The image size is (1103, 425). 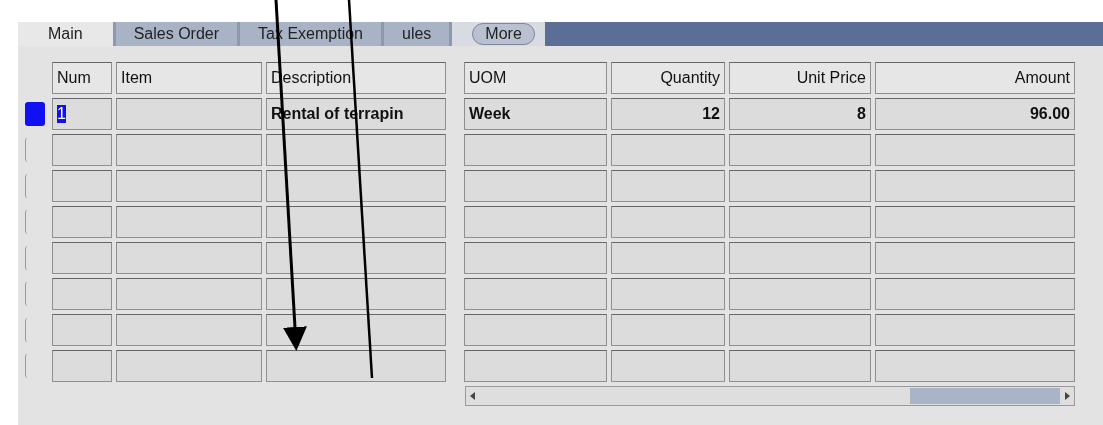 What do you see at coordinates (535, 114) in the screenshot?
I see `table-cell: Week` at bounding box center [535, 114].